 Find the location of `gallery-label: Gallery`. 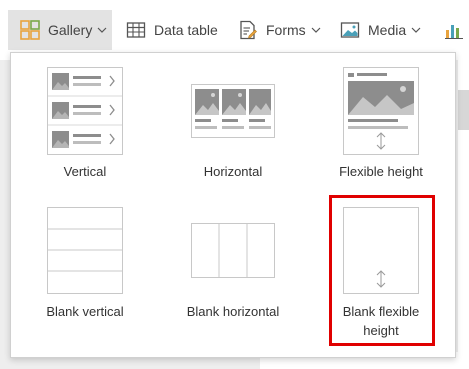

gallery-label: Gallery is located at coordinates (70, 30).